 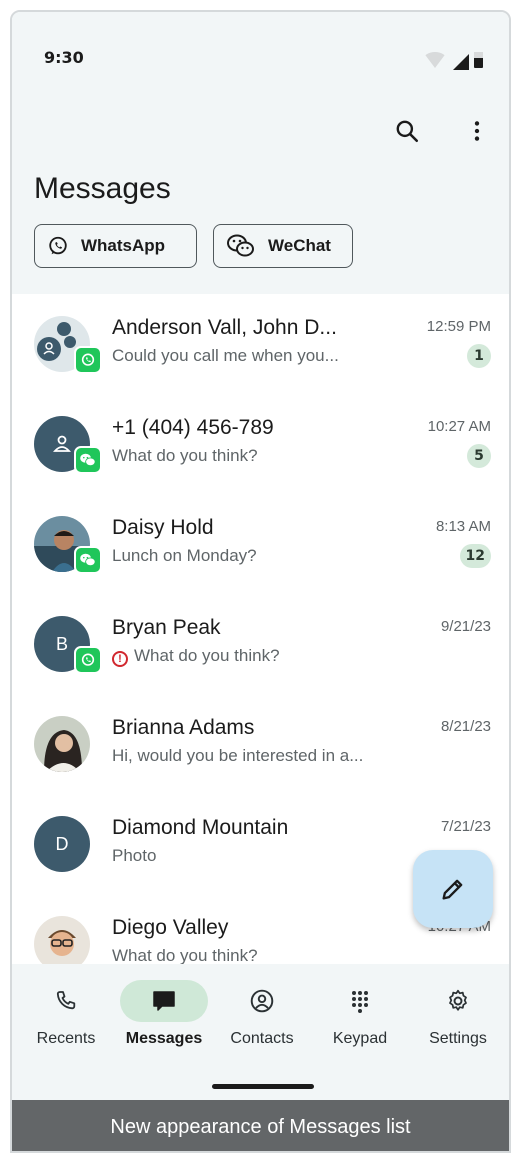 What do you see at coordinates (461, 62) in the screenshot?
I see `cellular-signal-icon` at bounding box center [461, 62].